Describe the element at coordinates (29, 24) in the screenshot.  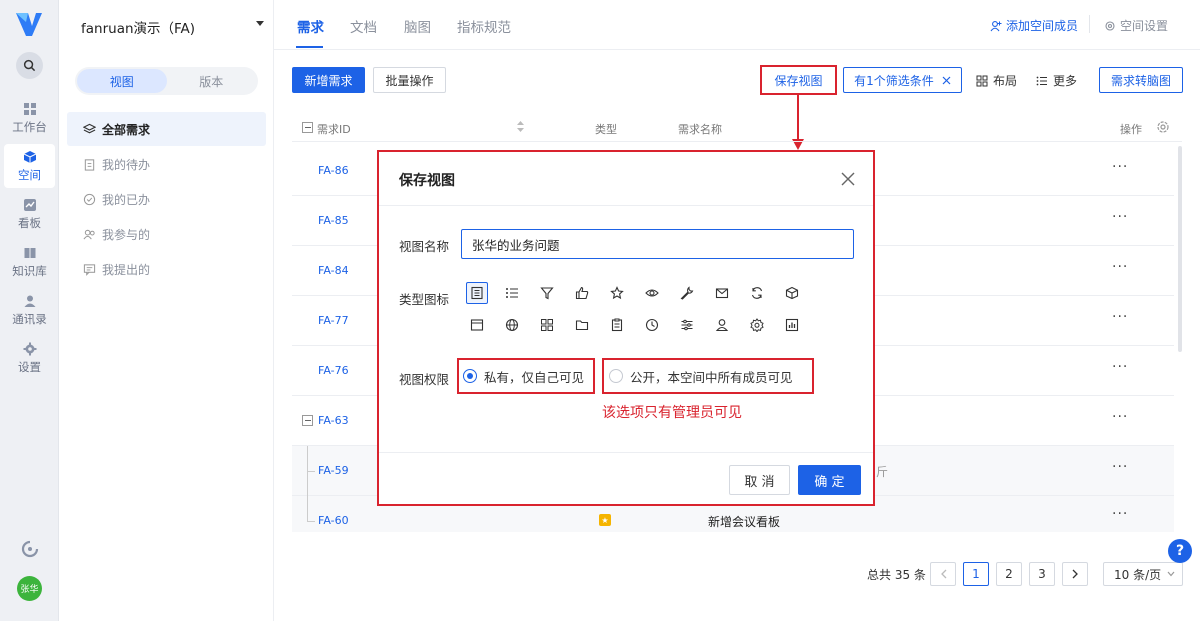
I see `app-logo` at that location.